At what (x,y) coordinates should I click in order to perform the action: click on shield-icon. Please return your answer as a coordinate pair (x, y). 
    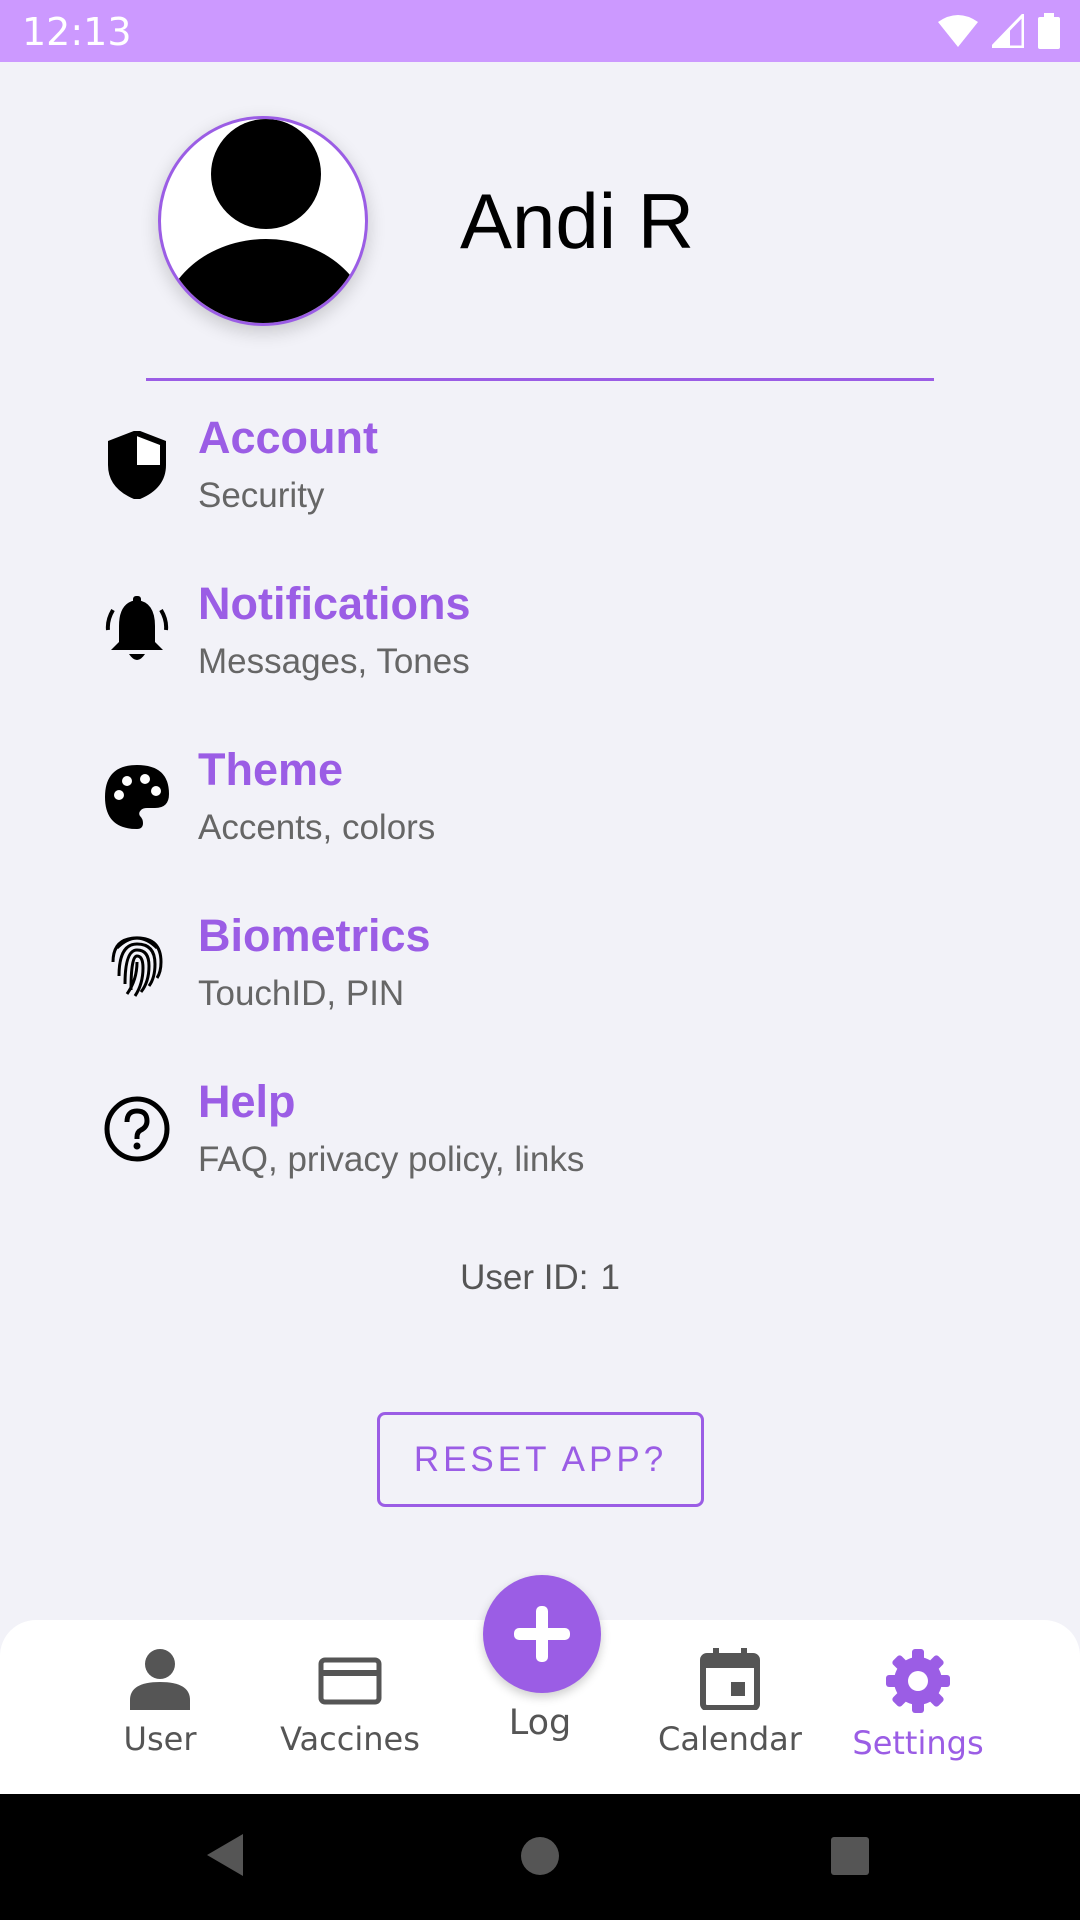
    Looking at the image, I should click on (137, 465).